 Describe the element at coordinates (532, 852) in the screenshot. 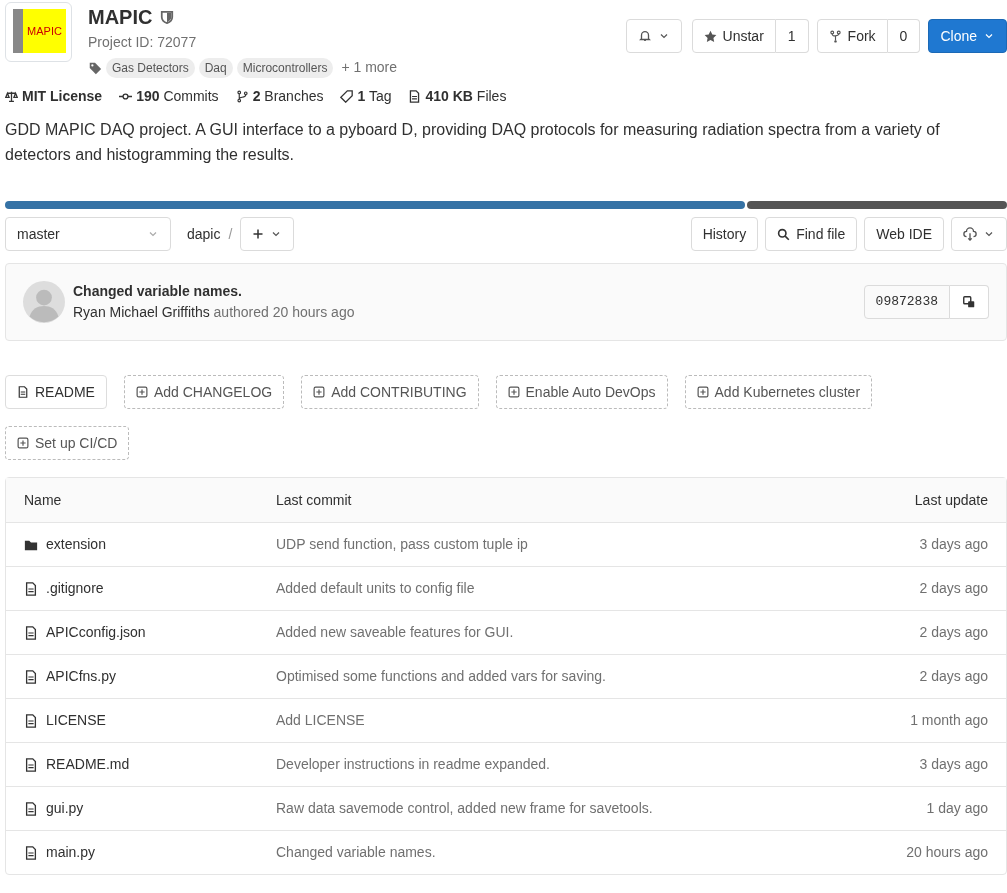

I see `commit-message-link: Changed variable names.` at that location.